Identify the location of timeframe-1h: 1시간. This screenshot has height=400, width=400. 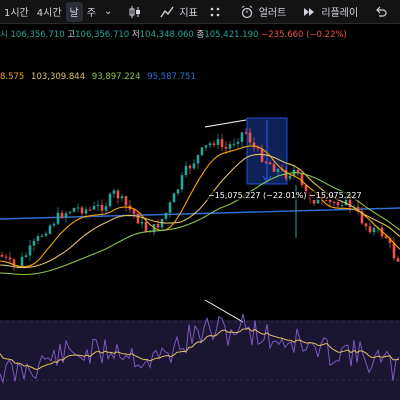
(16, 12).